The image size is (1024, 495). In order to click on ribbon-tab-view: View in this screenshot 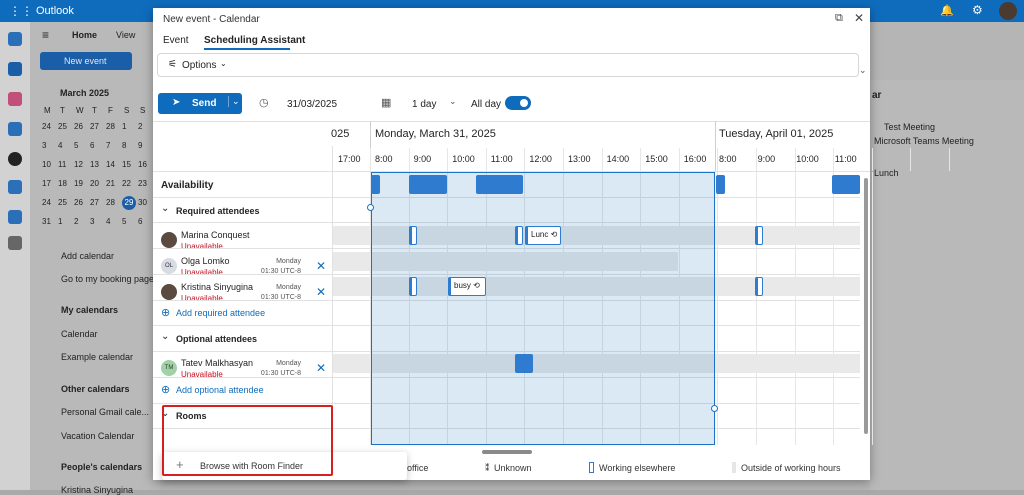, I will do `click(125, 35)`.